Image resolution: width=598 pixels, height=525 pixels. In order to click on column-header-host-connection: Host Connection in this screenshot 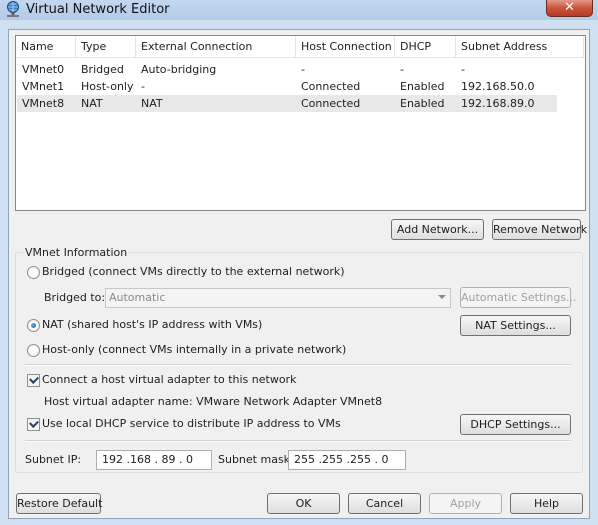, I will do `click(345, 47)`.